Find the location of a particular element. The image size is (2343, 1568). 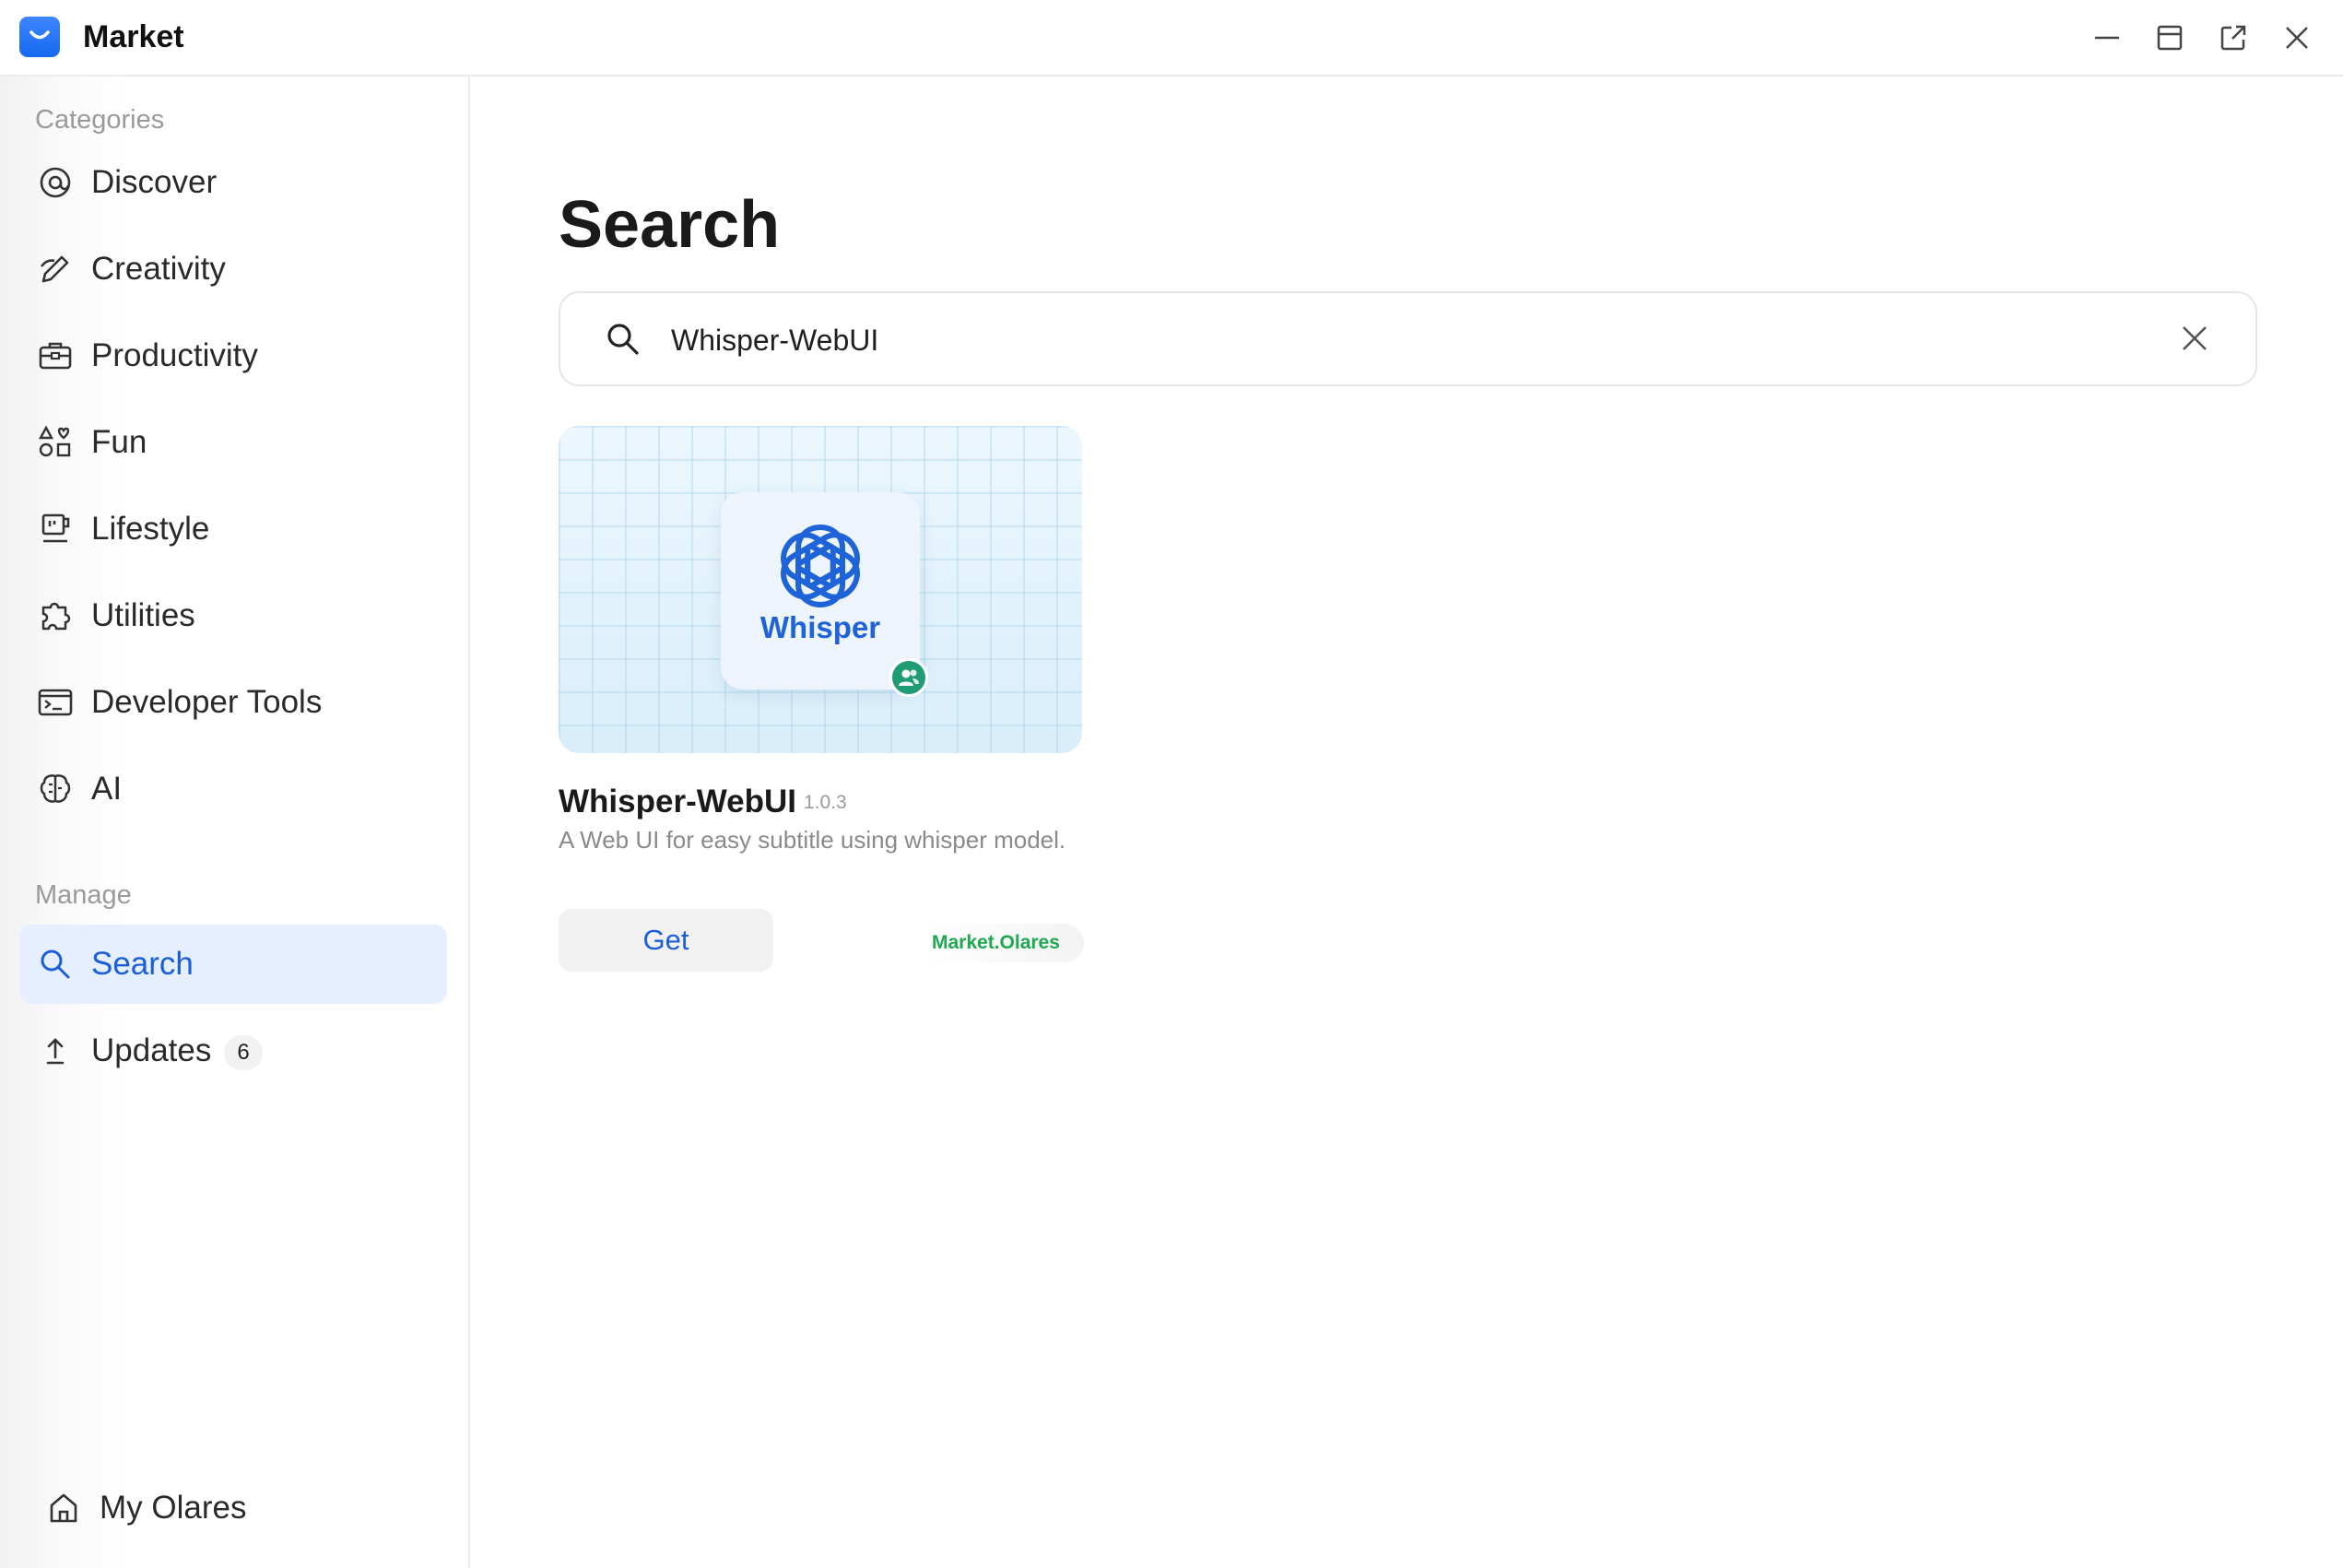

sidebar-item-label: My Olares is located at coordinates (173, 1508).